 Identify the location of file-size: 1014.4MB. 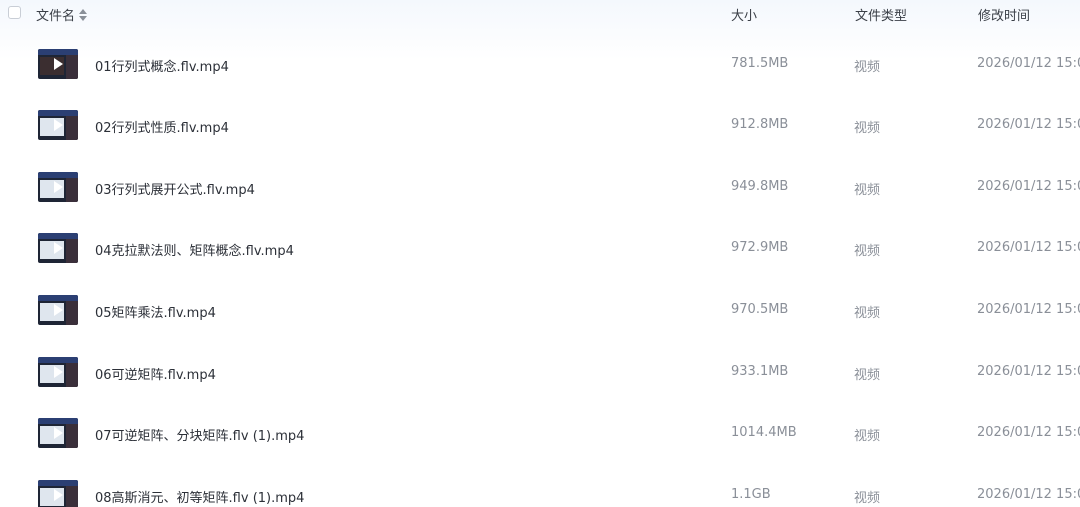
(764, 432).